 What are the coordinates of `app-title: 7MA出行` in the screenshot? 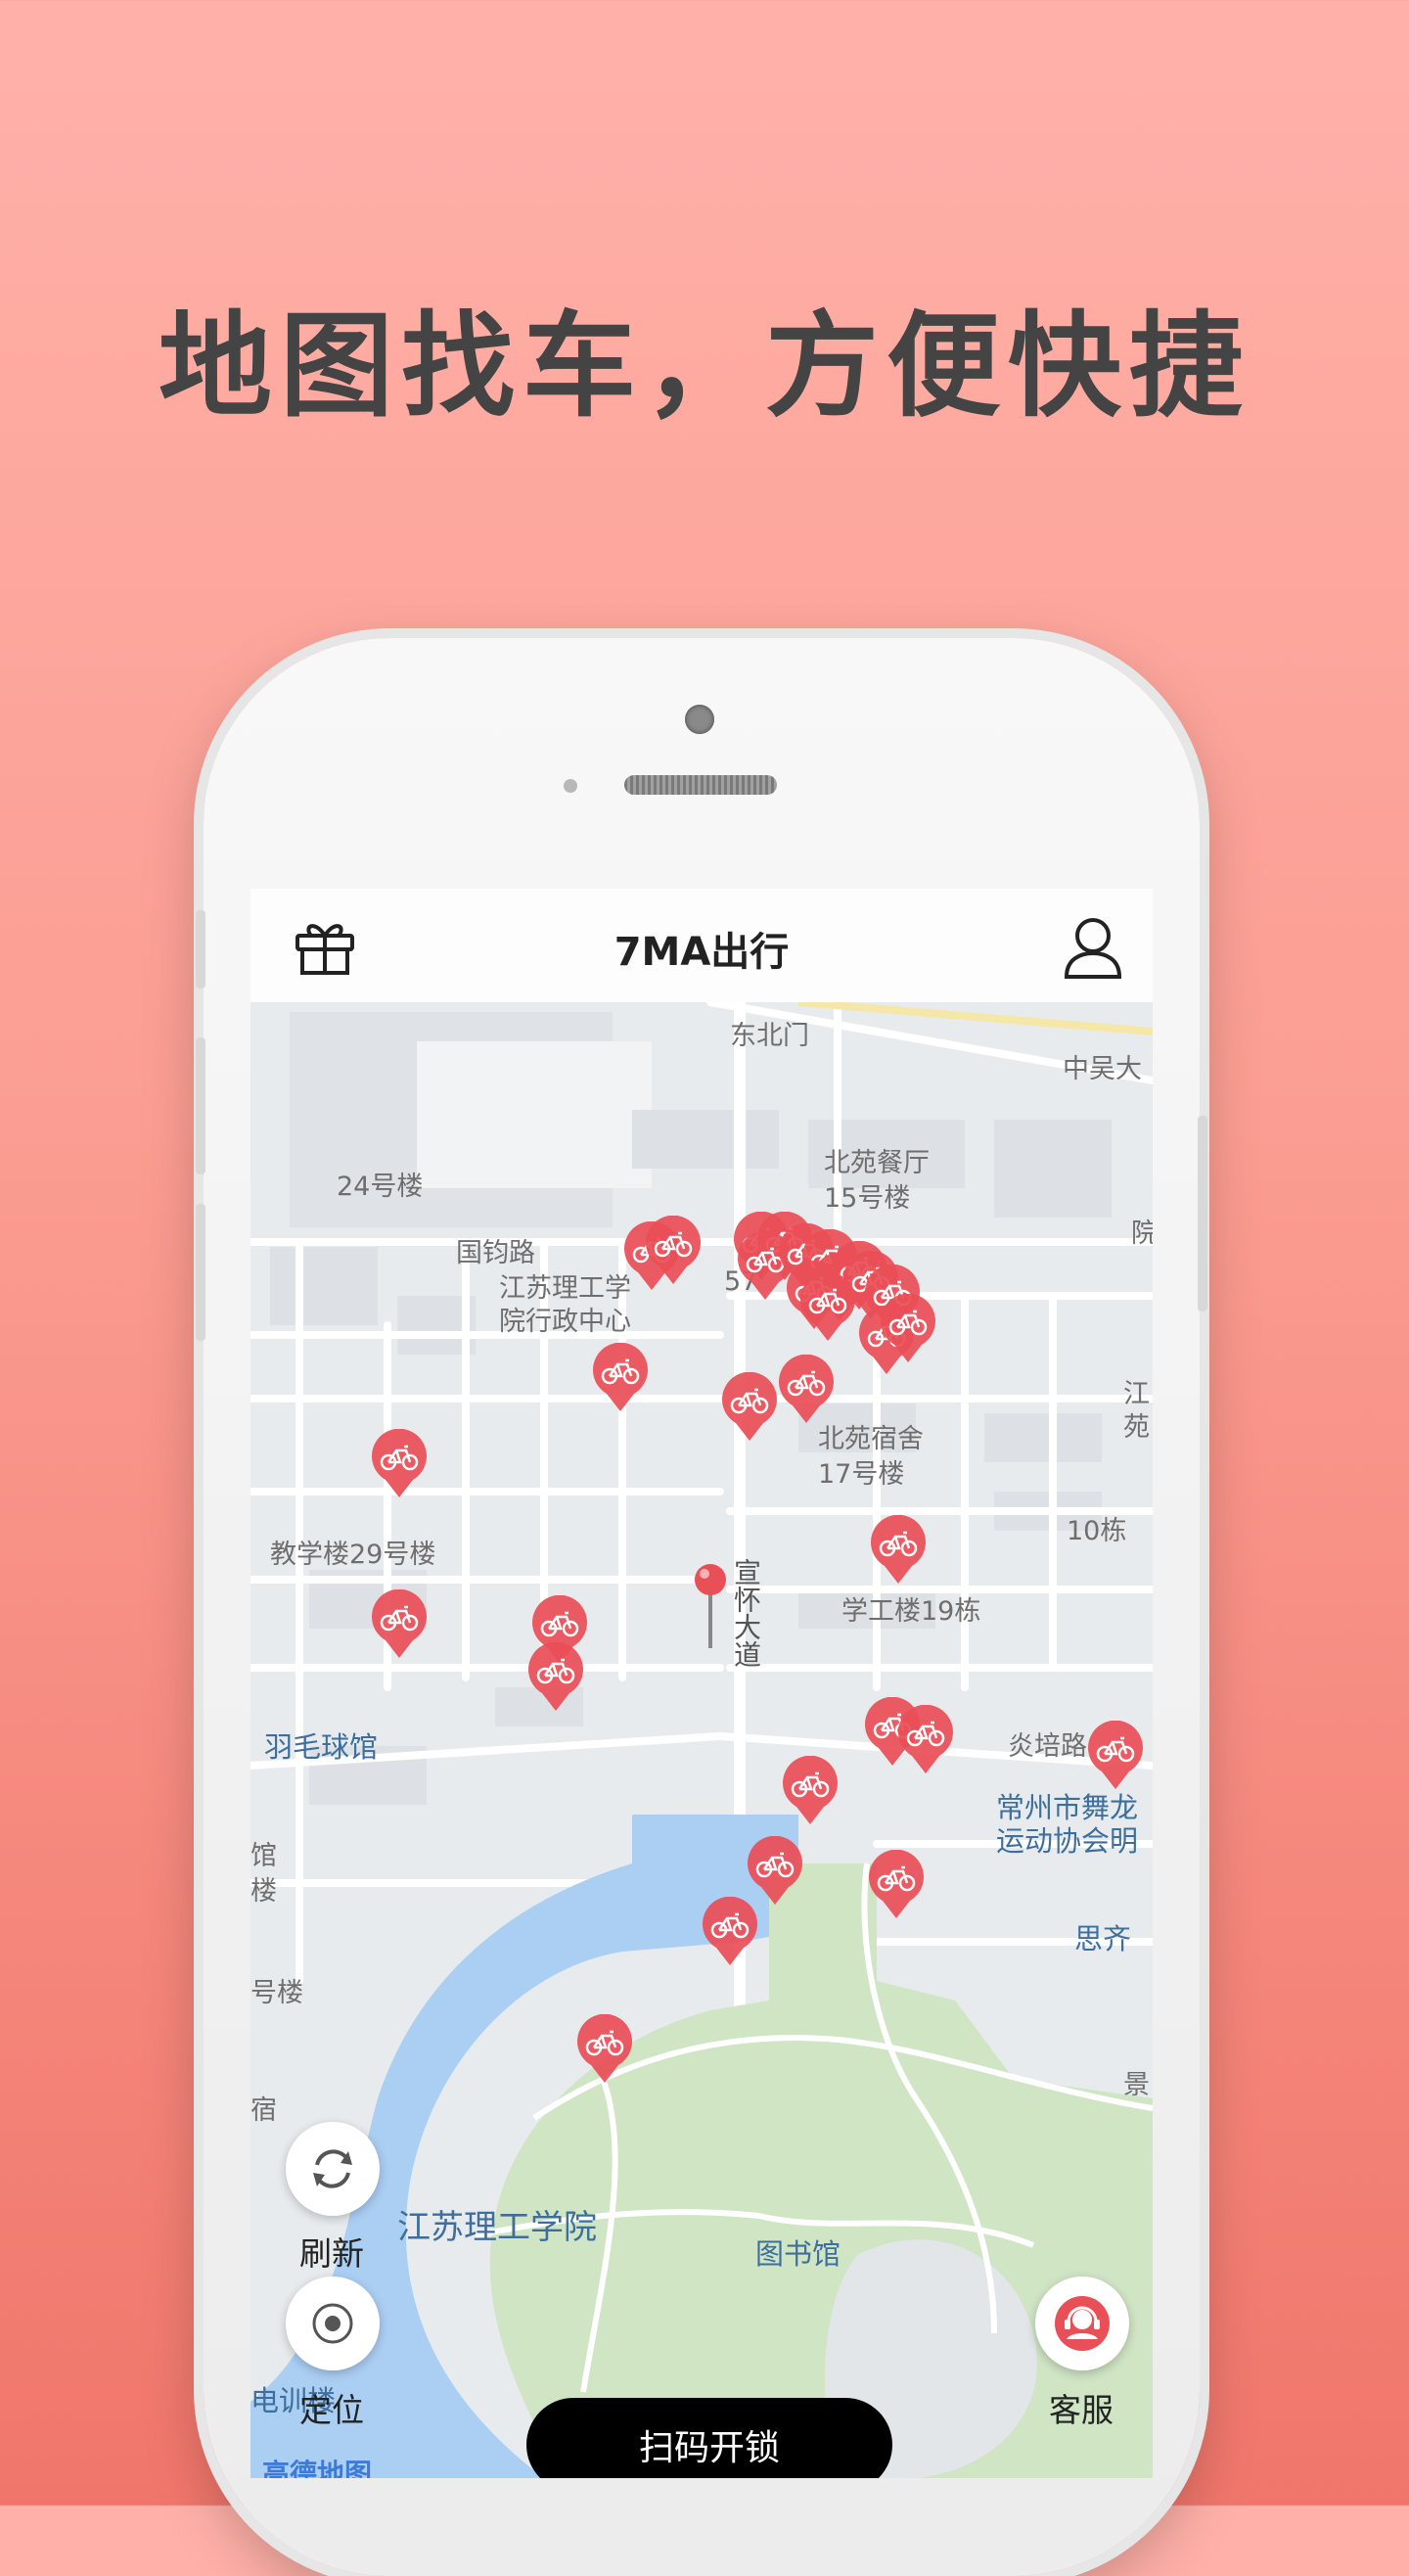 It's located at (702, 952).